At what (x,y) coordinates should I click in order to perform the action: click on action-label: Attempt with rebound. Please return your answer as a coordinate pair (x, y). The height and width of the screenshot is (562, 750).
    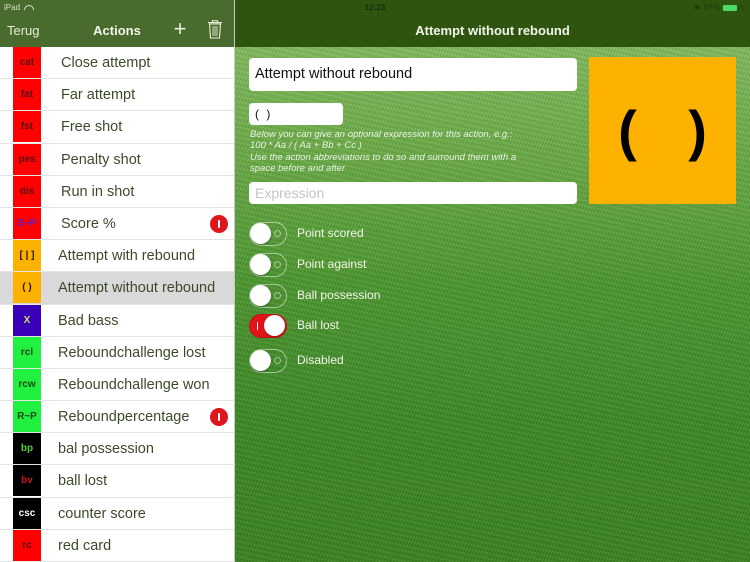
    Looking at the image, I should click on (127, 256).